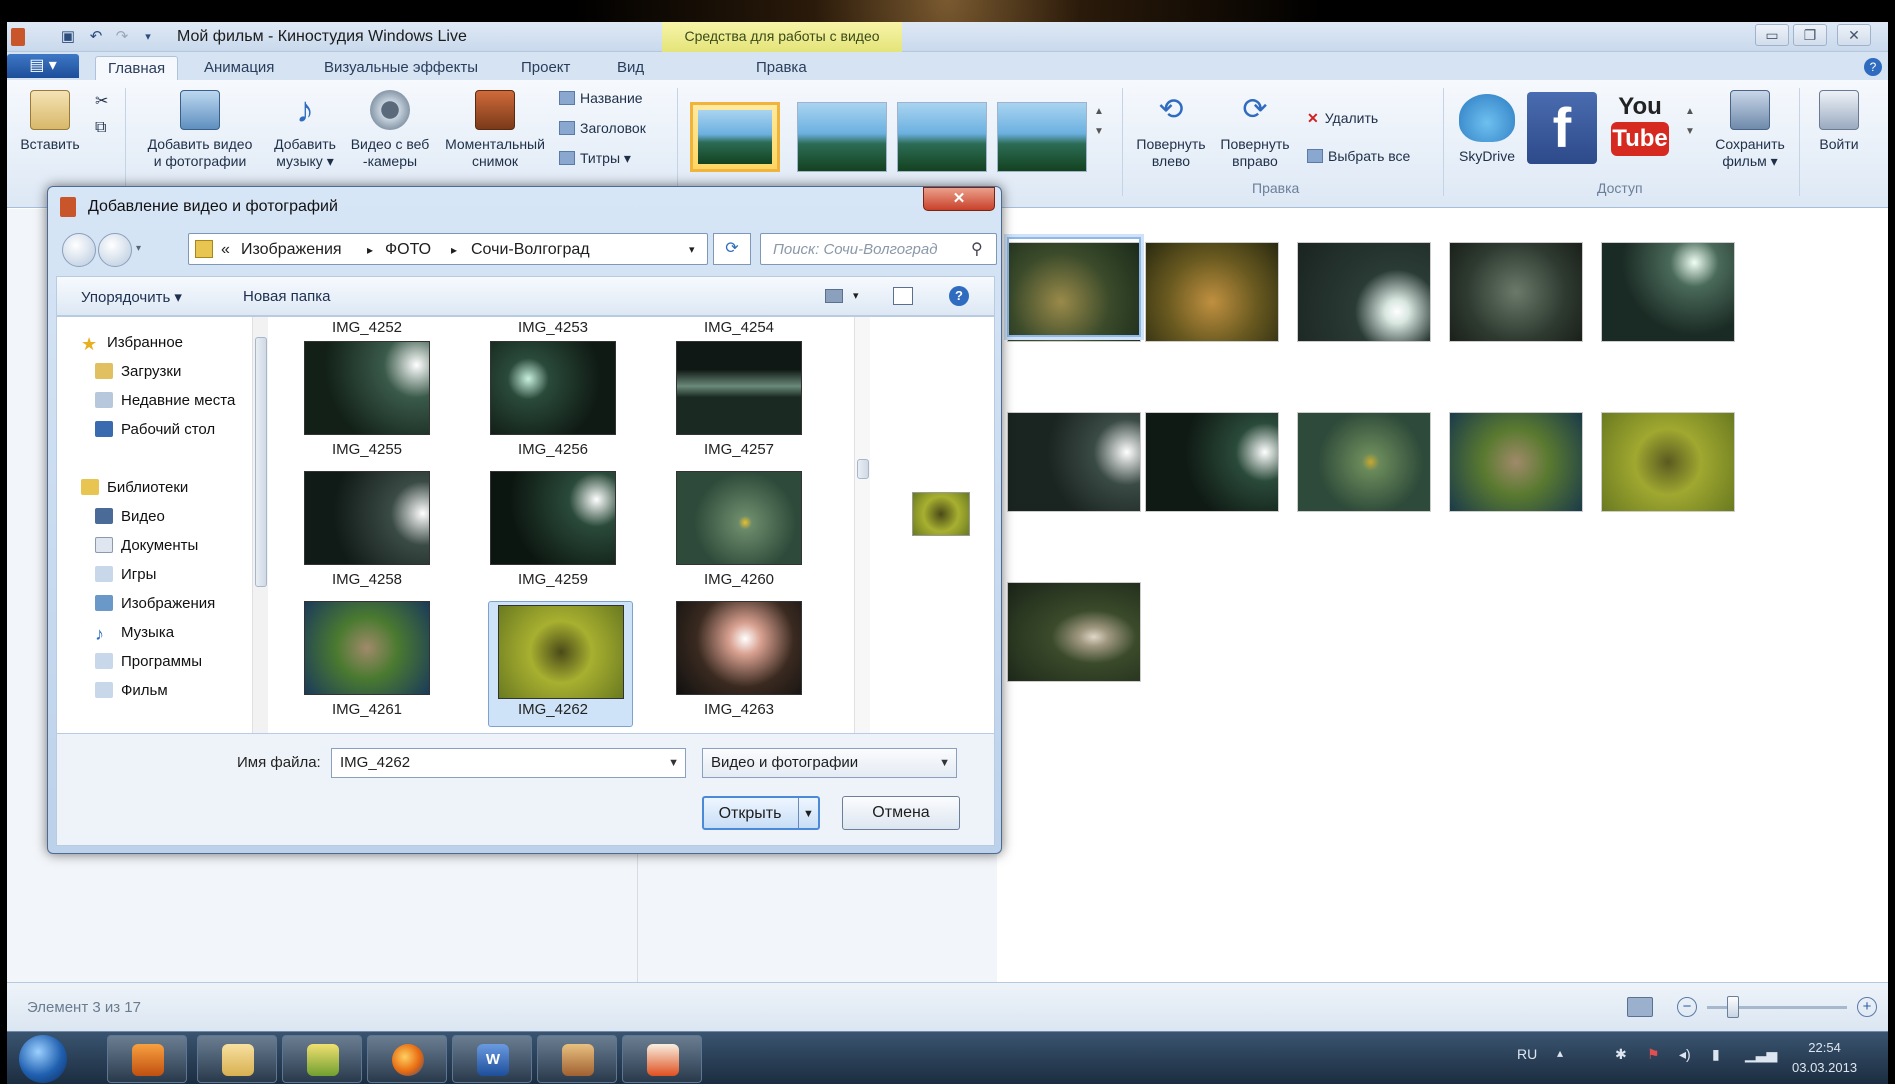 This screenshot has height=1084, width=1895. I want to click on address-dropdown-icon: ▾, so click(692, 249).